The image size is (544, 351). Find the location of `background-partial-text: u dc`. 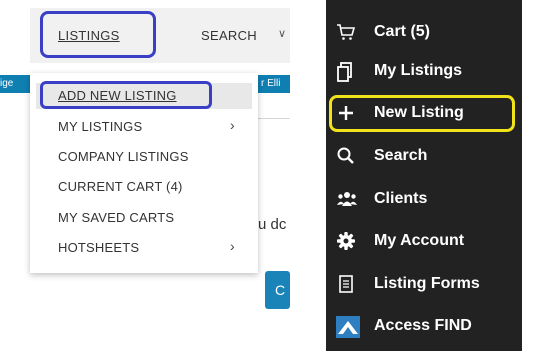

background-partial-text: u dc is located at coordinates (272, 224).